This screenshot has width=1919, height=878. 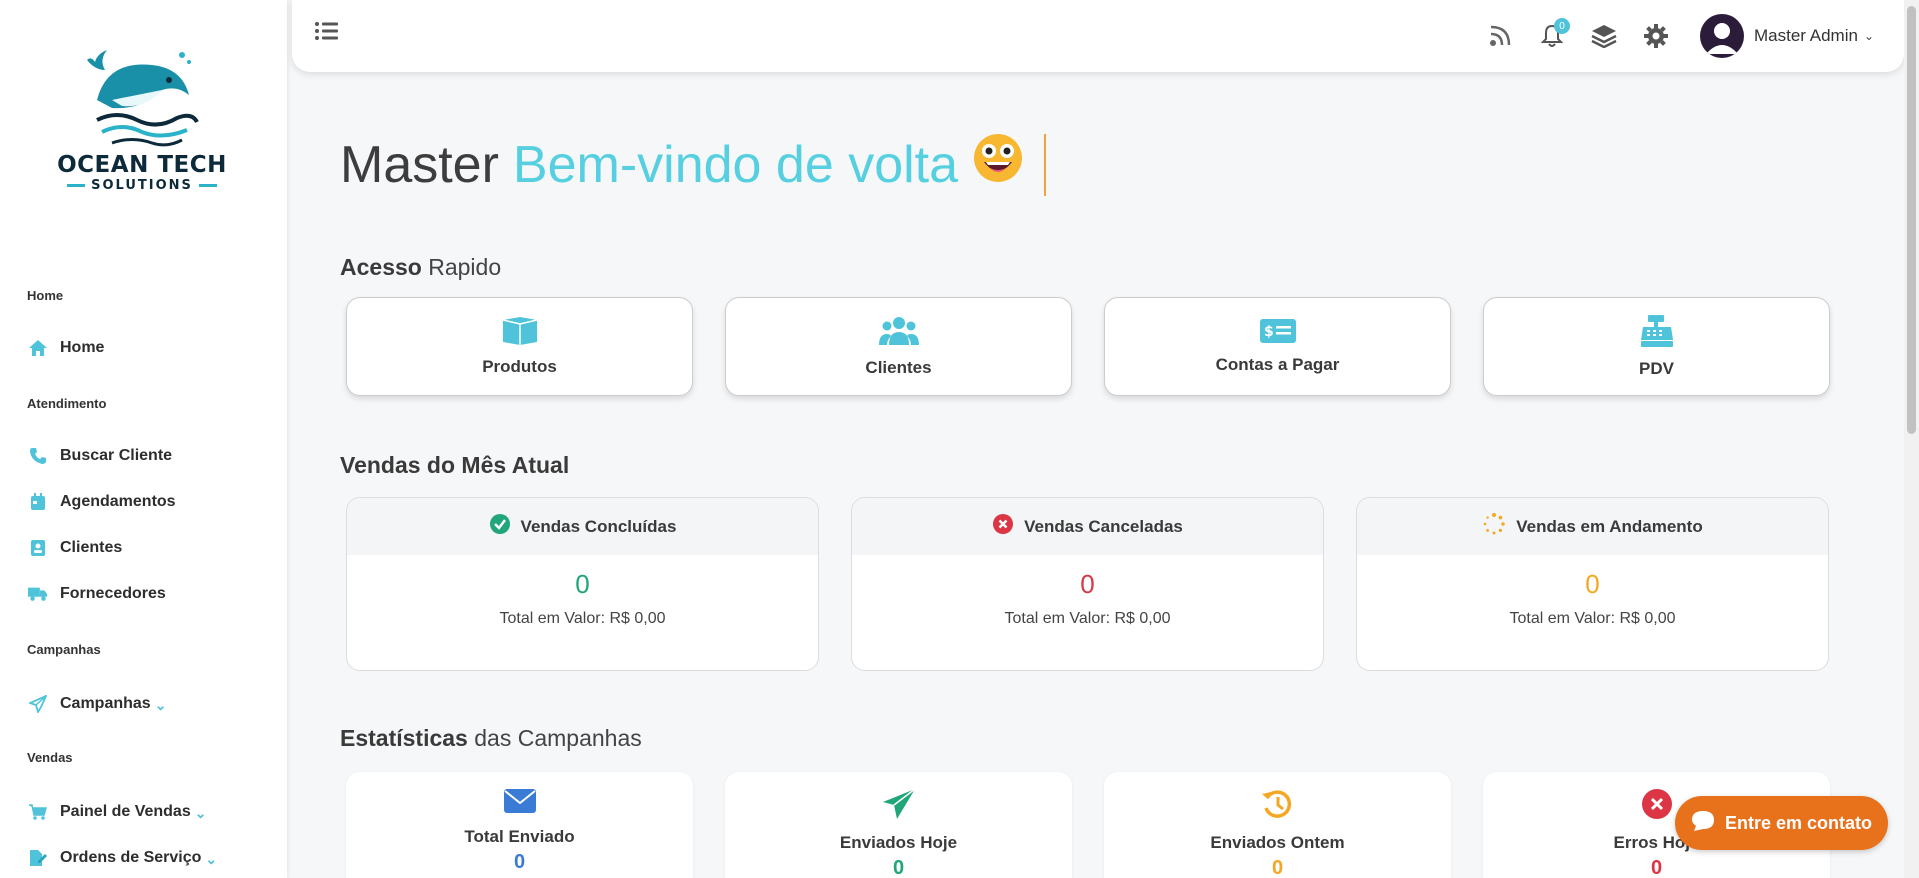 I want to click on sidebar-item-home: Home, so click(x=66, y=348).